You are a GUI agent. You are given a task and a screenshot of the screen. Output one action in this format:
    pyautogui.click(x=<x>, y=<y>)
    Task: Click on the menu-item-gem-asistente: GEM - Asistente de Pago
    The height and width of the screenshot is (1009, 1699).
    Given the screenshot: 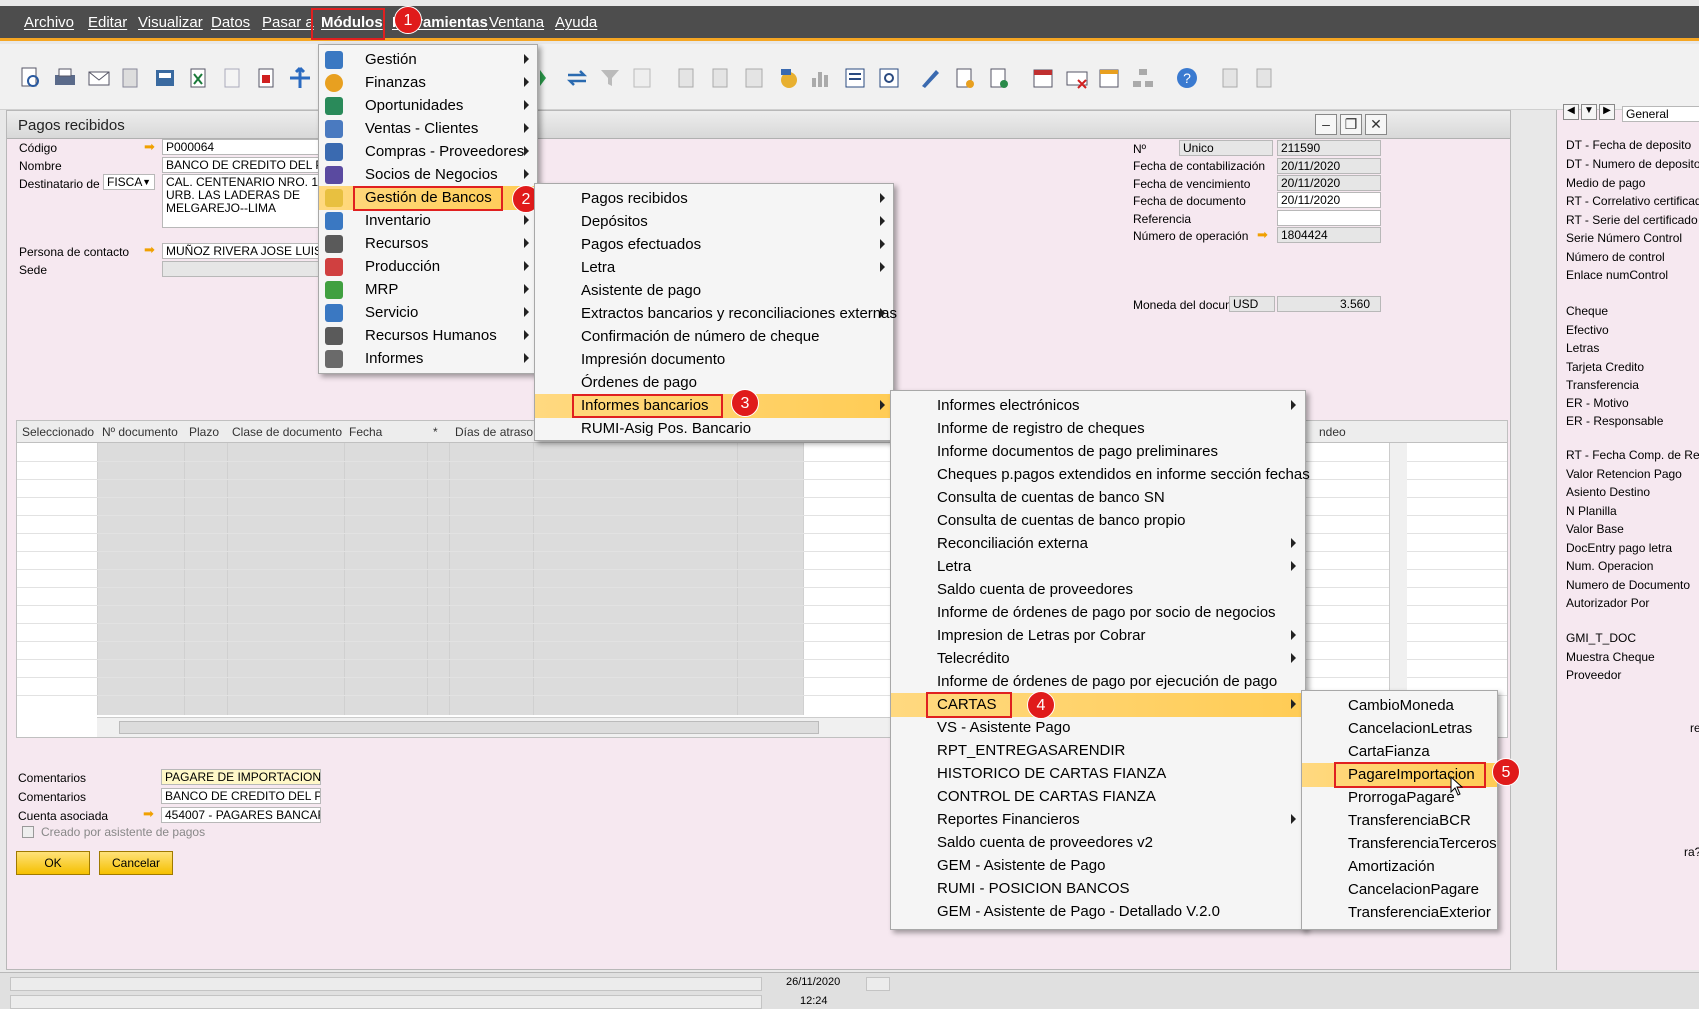 What is the action you would take?
    pyautogui.click(x=1098, y=866)
    